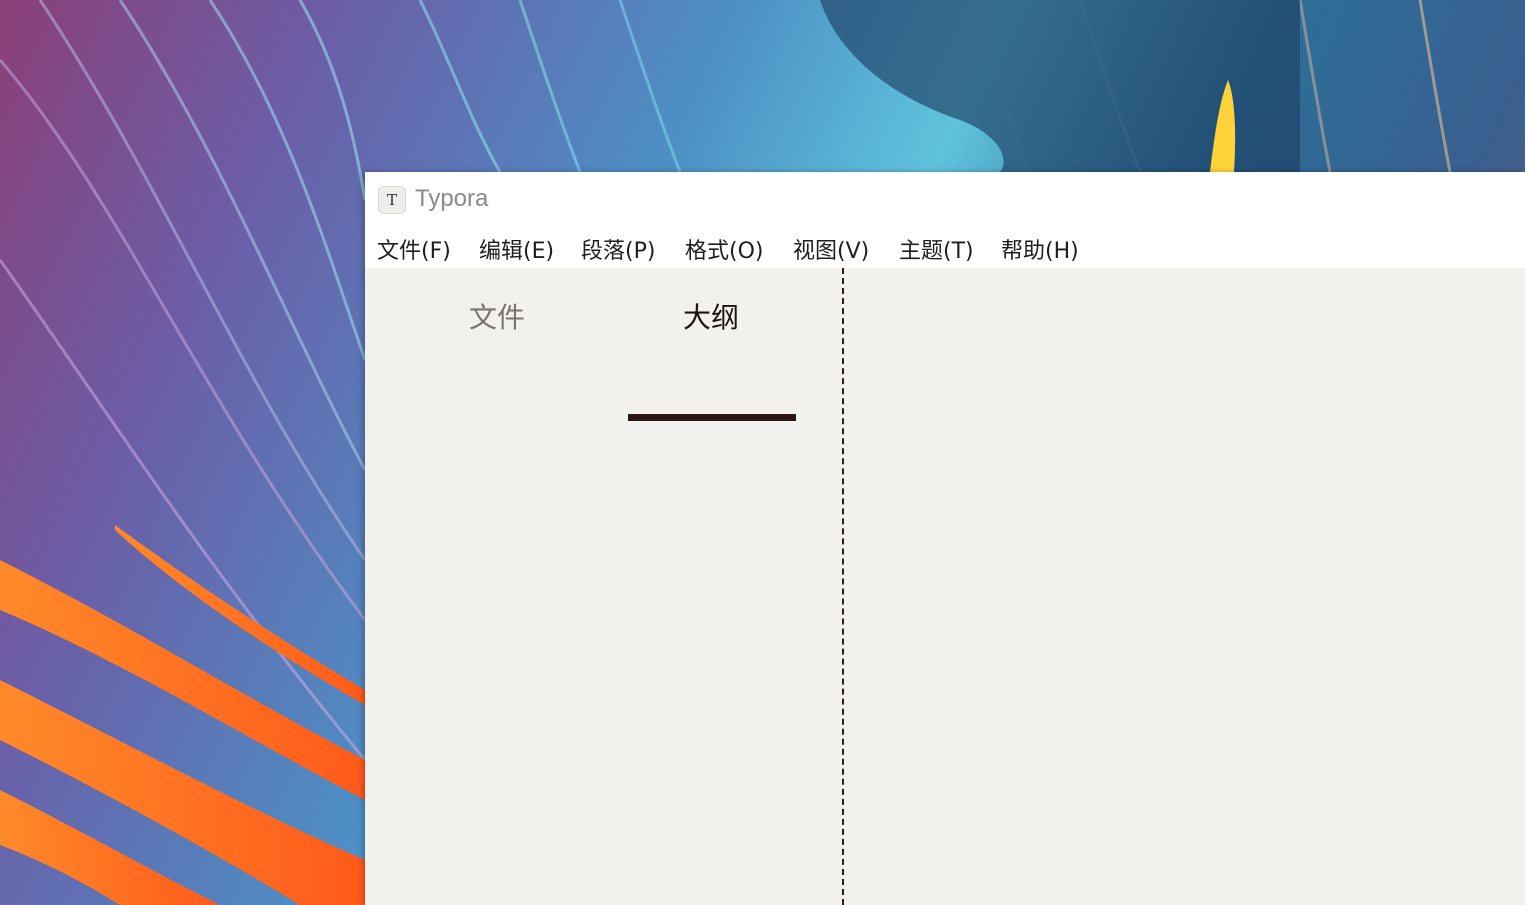  What do you see at coordinates (516, 249) in the screenshot?
I see `menu-edit: 编辑(E)` at bounding box center [516, 249].